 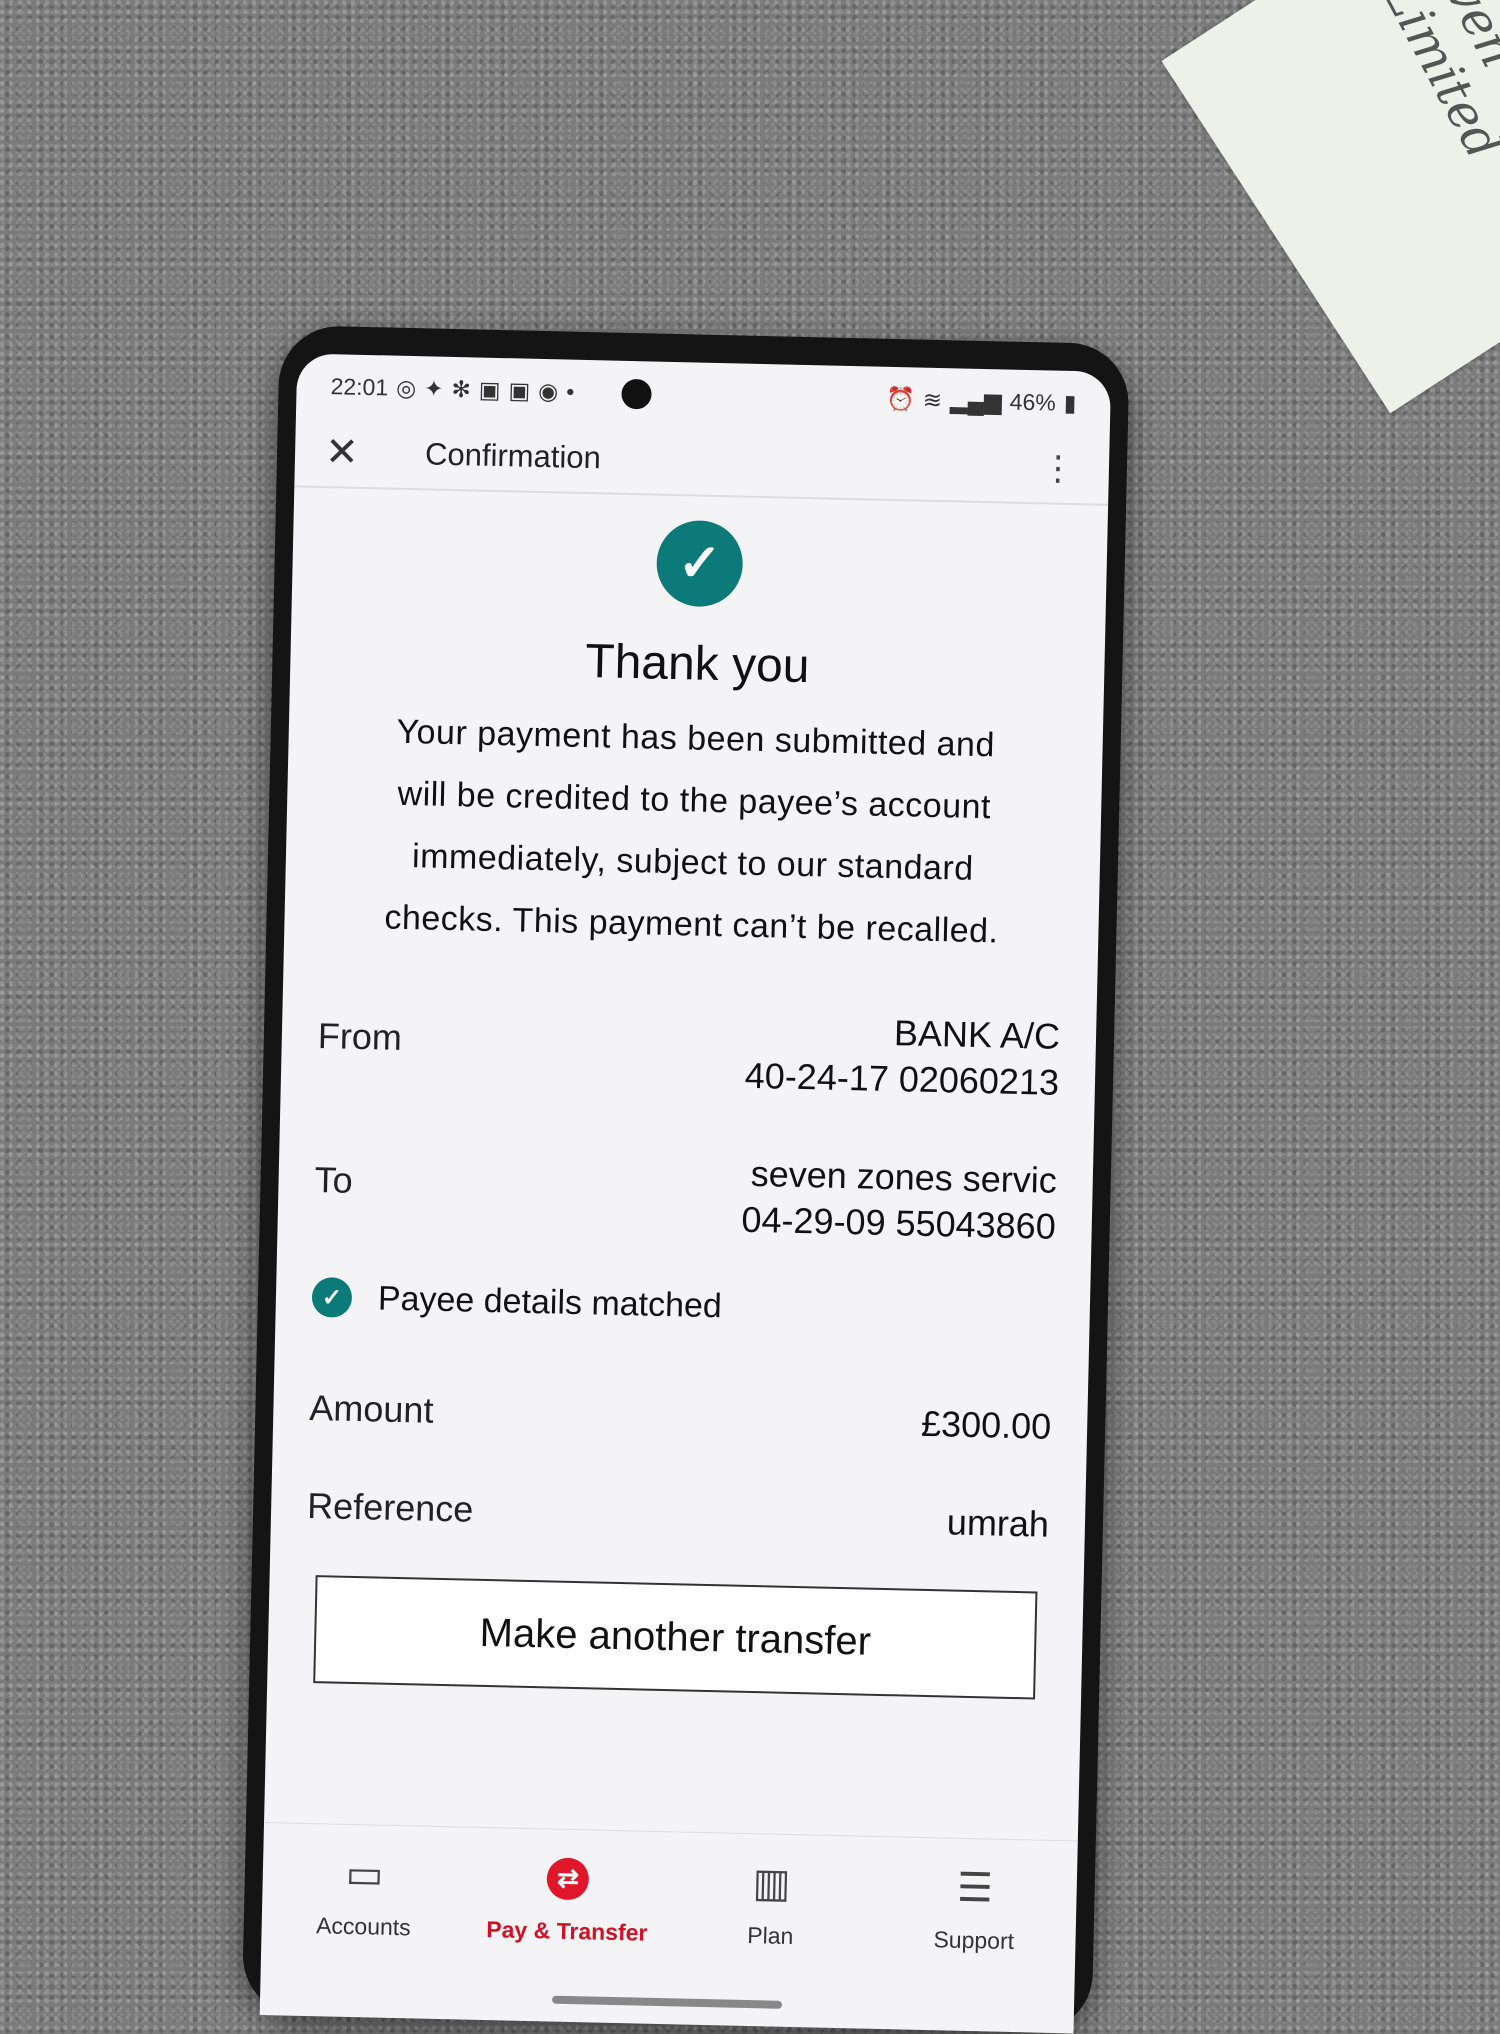 I want to click on from-account-number: 40-24-17 02060213, so click(x=902, y=1078).